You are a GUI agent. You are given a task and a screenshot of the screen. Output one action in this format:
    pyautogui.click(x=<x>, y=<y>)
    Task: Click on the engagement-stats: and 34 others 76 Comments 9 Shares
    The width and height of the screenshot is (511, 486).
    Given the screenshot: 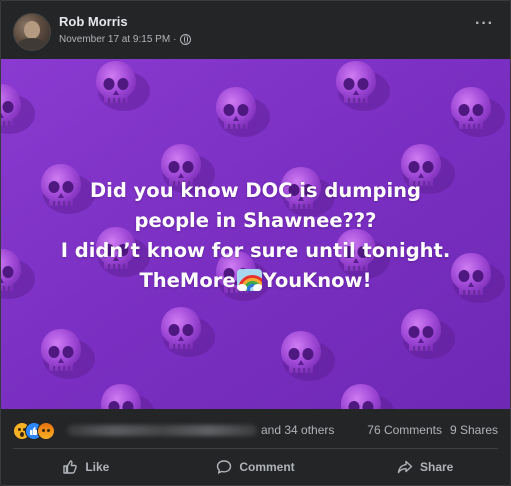 What is the action you would take?
    pyautogui.click(x=255, y=431)
    